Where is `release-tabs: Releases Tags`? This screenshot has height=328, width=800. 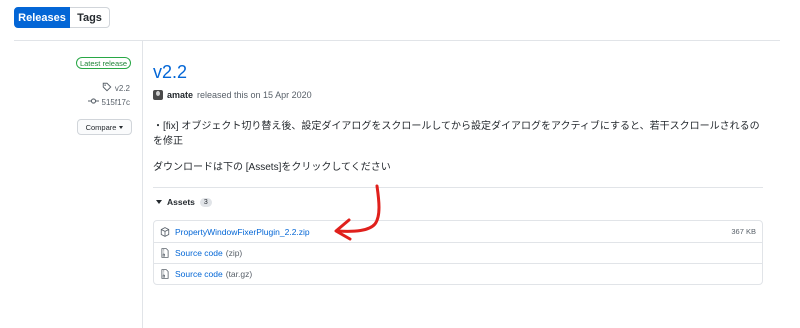
release-tabs: Releases Tags is located at coordinates (62, 17).